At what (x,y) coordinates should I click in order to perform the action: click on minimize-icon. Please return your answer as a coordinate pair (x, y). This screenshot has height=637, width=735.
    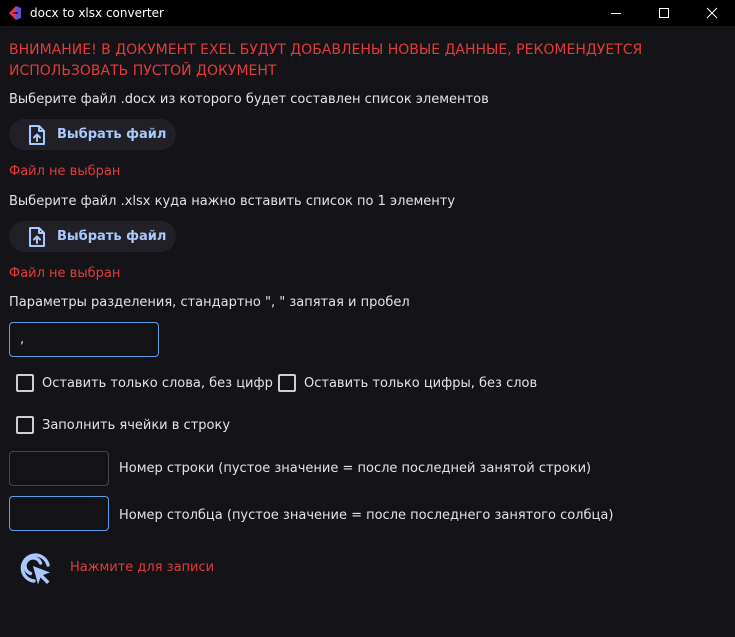
    Looking at the image, I should click on (616, 13).